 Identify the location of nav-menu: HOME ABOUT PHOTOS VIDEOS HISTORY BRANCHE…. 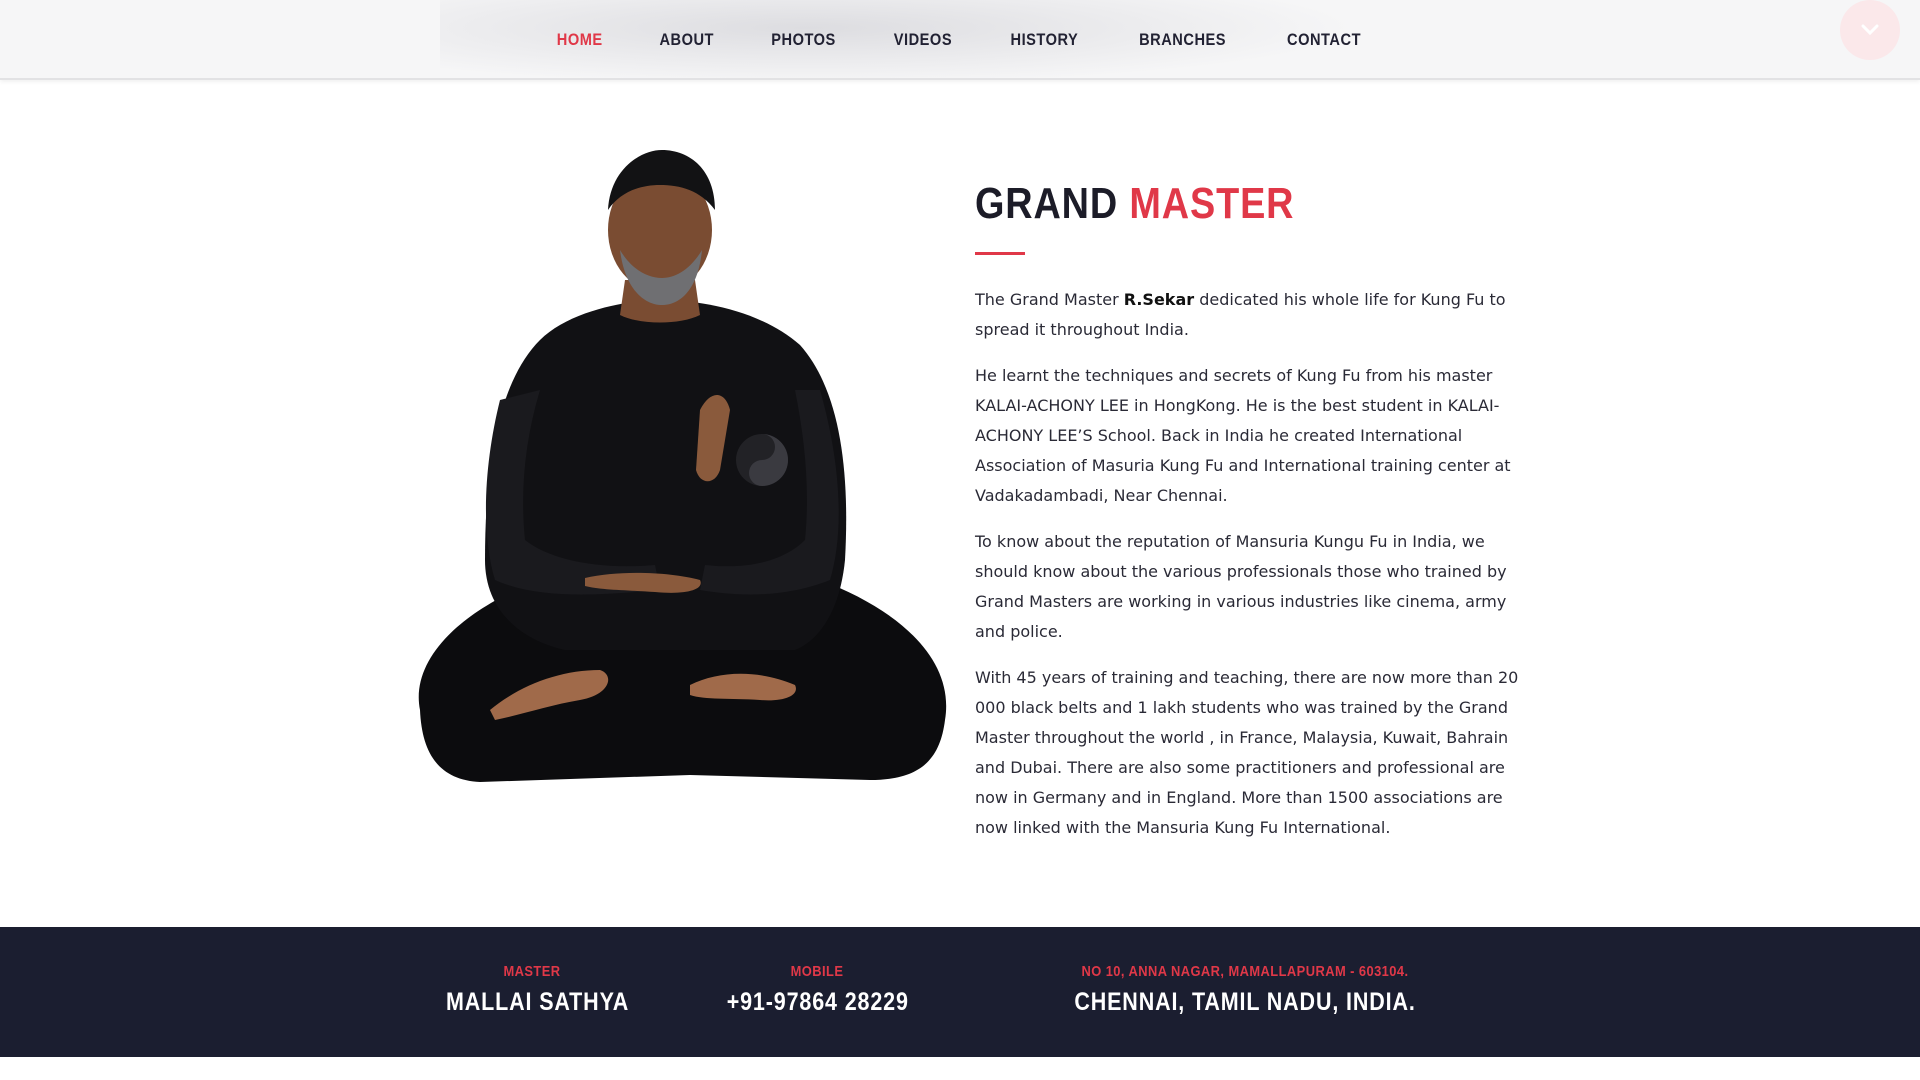
(960, 39).